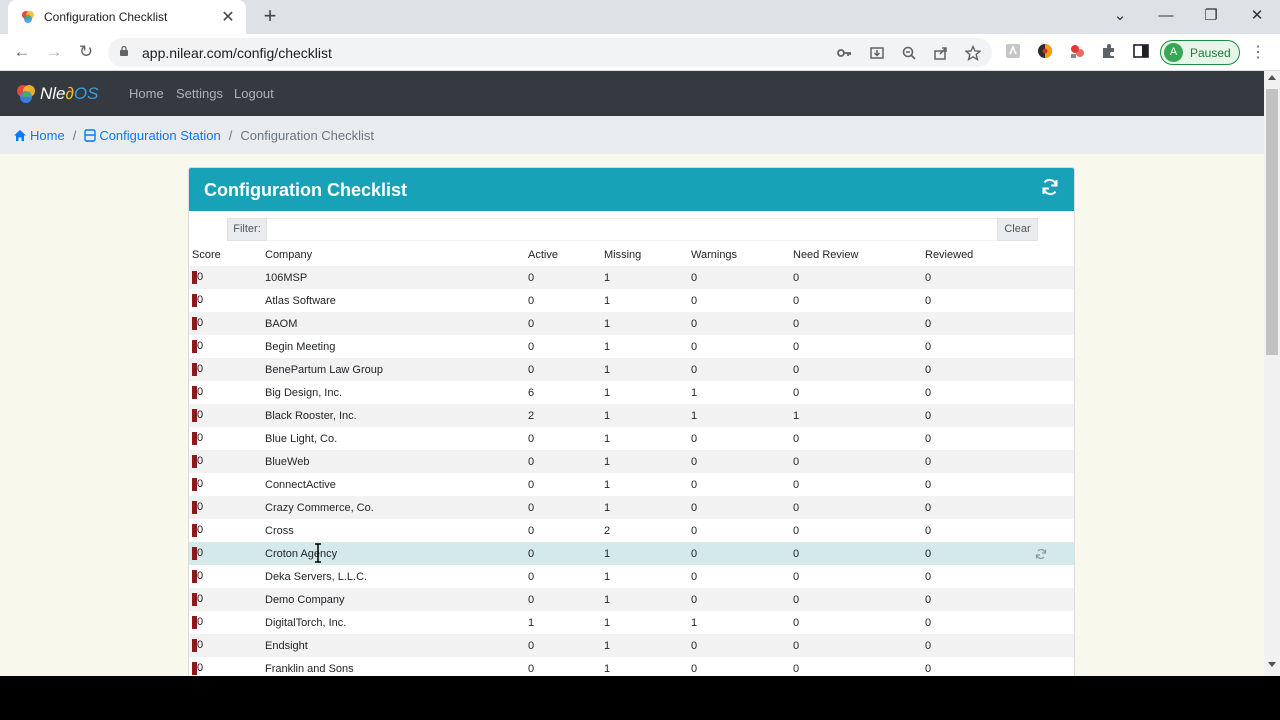 This screenshot has width=1280, height=720. I want to click on table-row: 0 Blue Light, Co. 0 1 0 0 0, so click(631, 438).